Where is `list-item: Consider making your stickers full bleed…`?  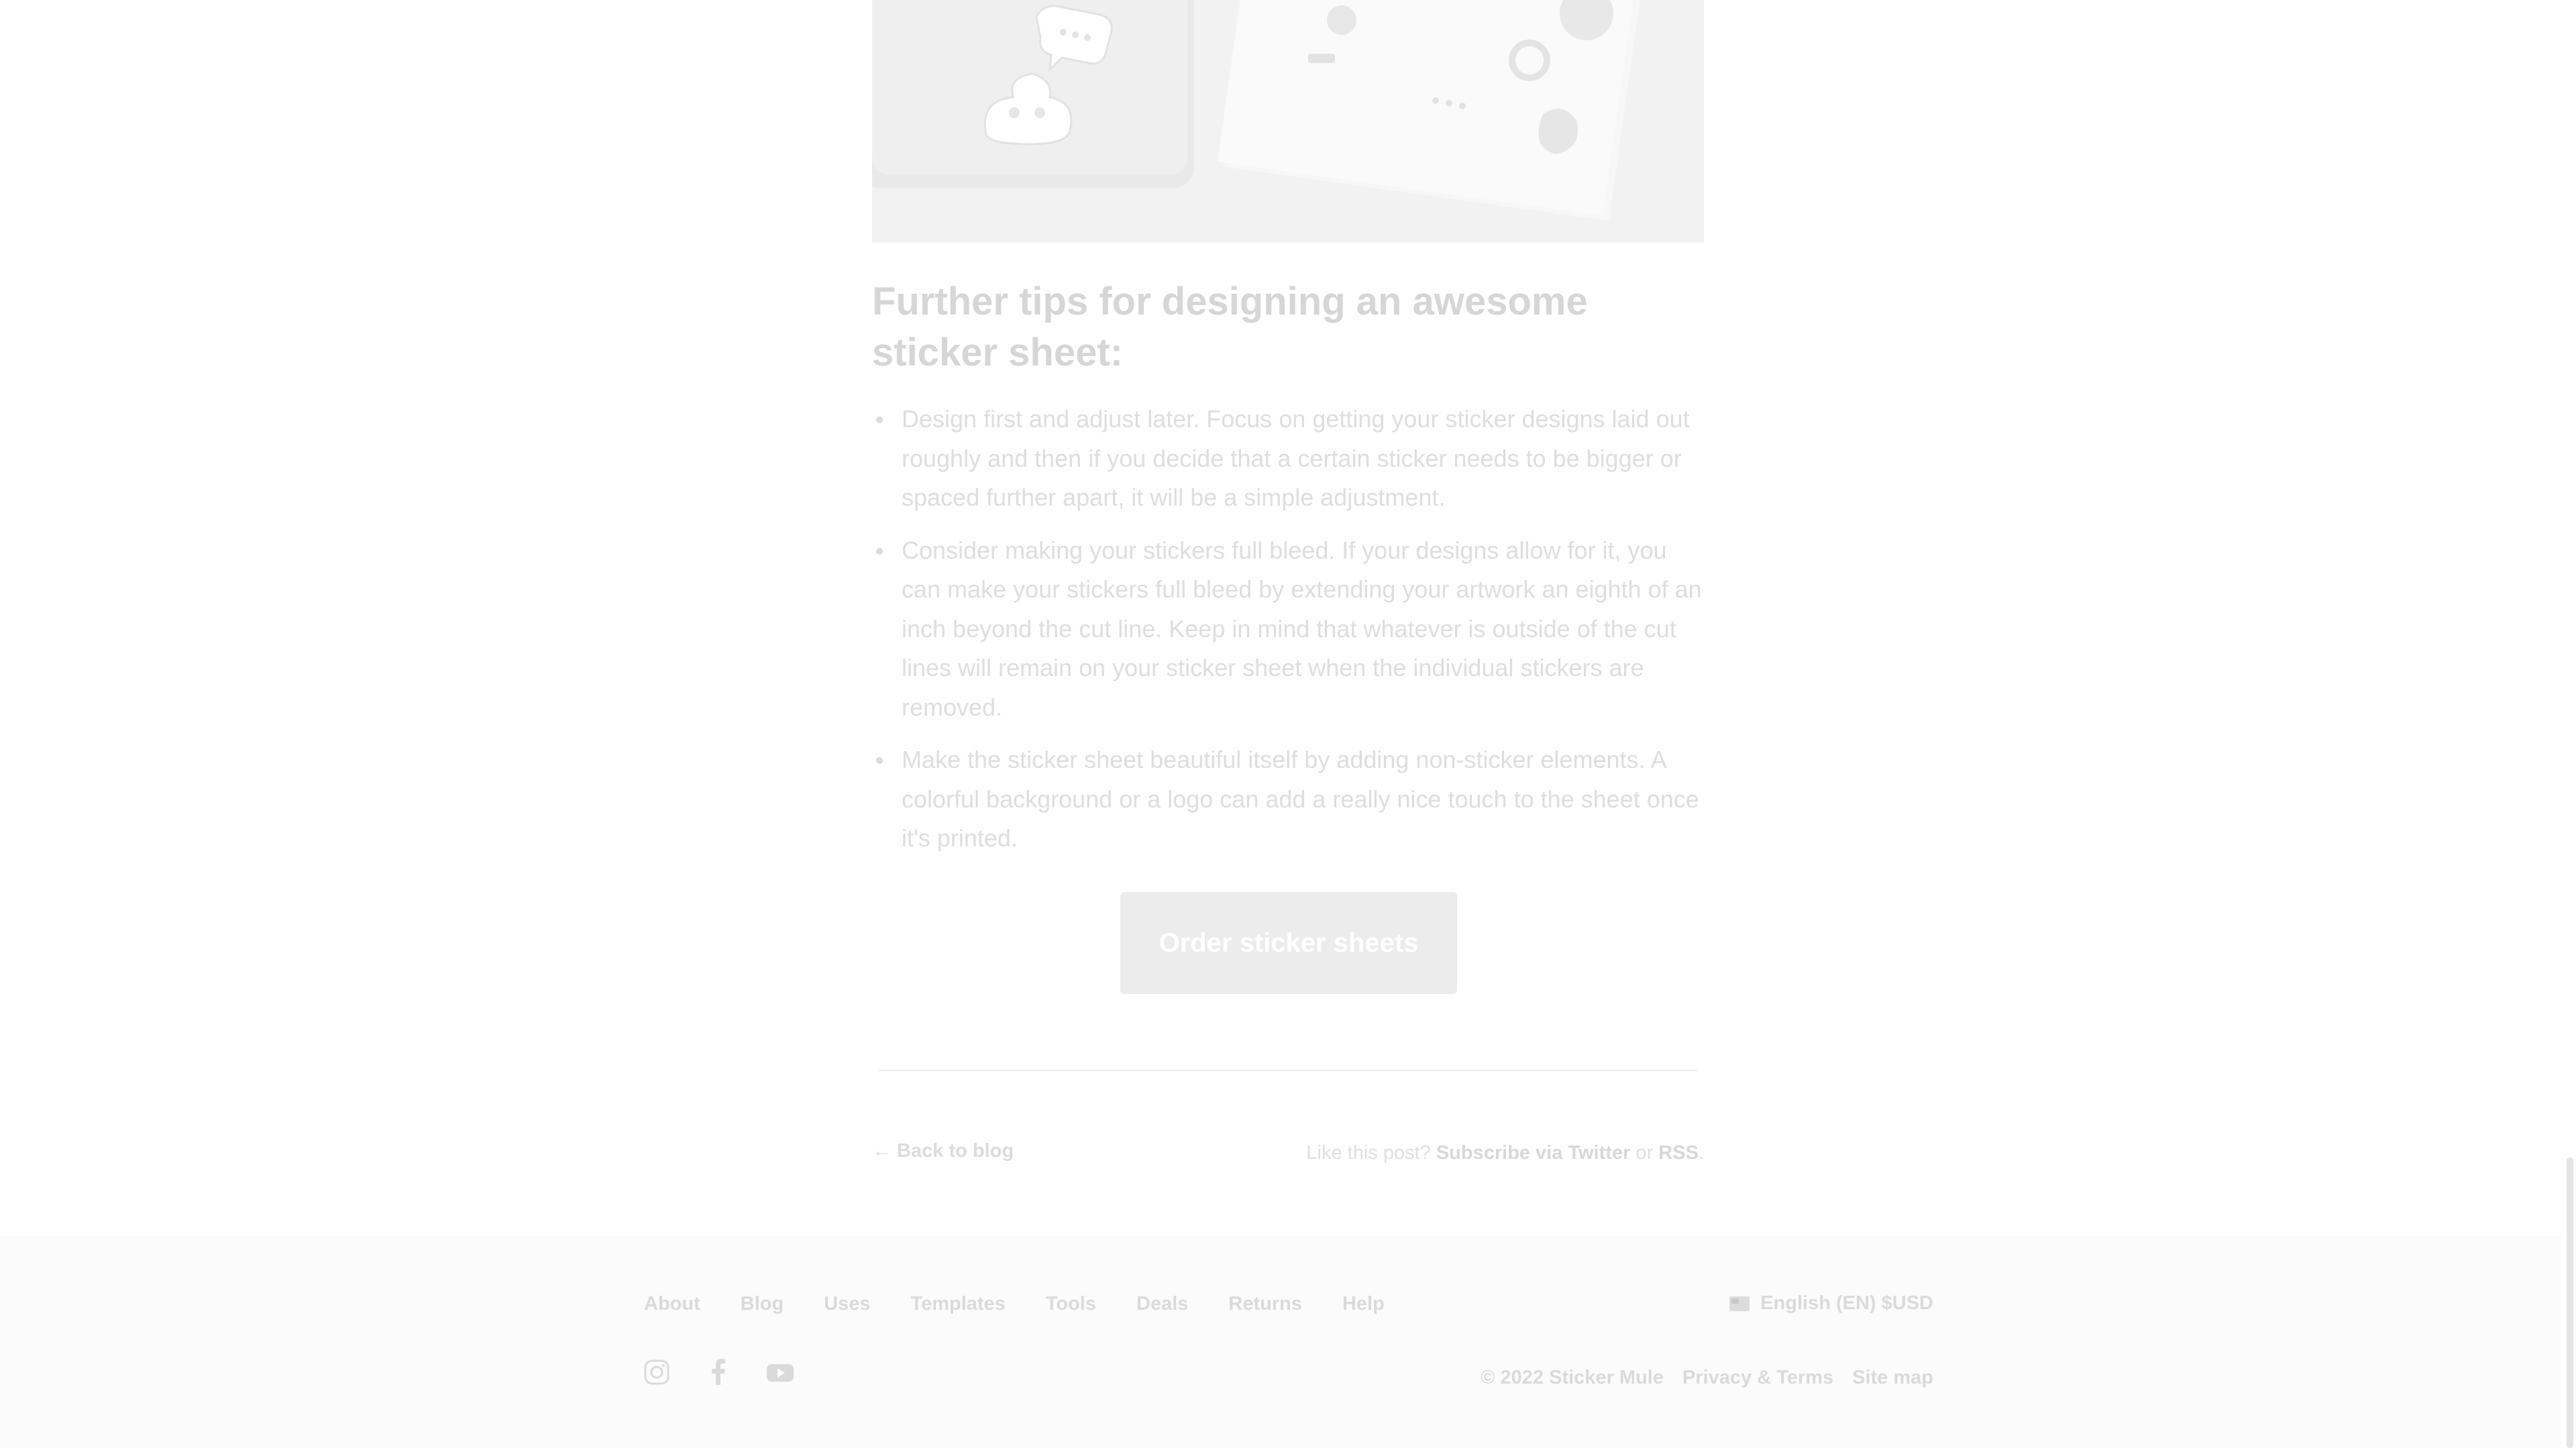
list-item: Consider making your stickers full bleed… is located at coordinates (1290, 629).